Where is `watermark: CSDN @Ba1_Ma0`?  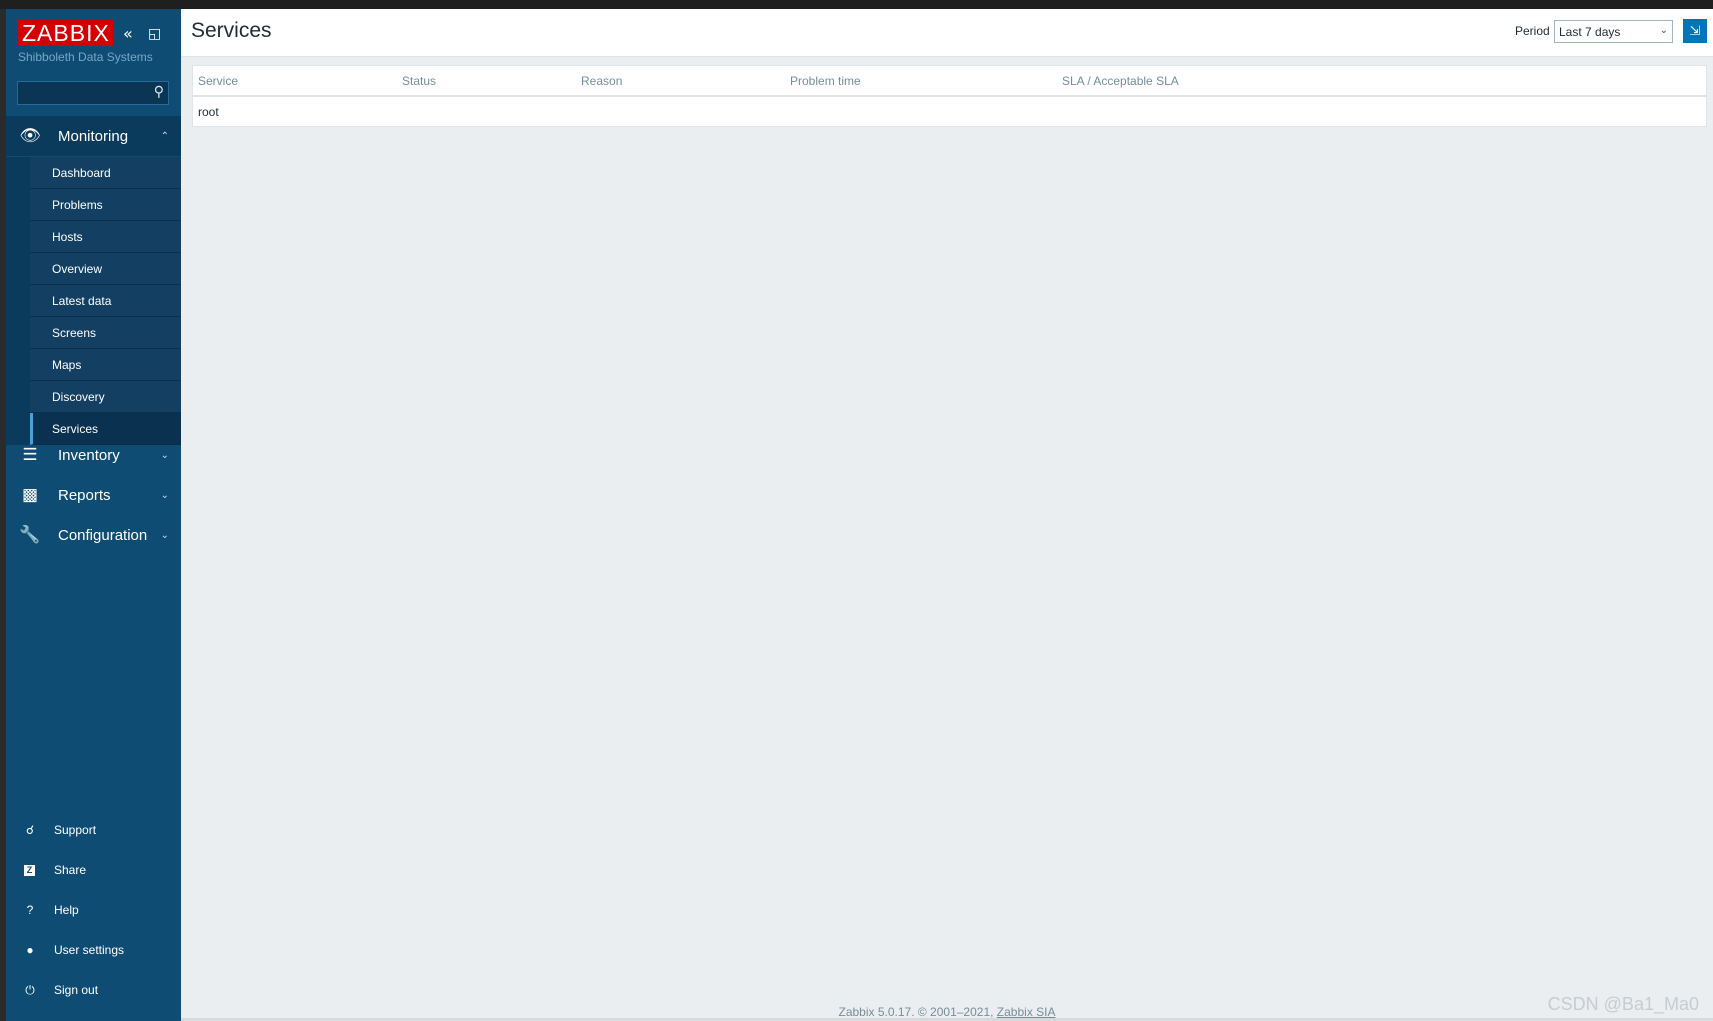
watermark: CSDN @Ba1_Ma0 is located at coordinates (1623, 1004).